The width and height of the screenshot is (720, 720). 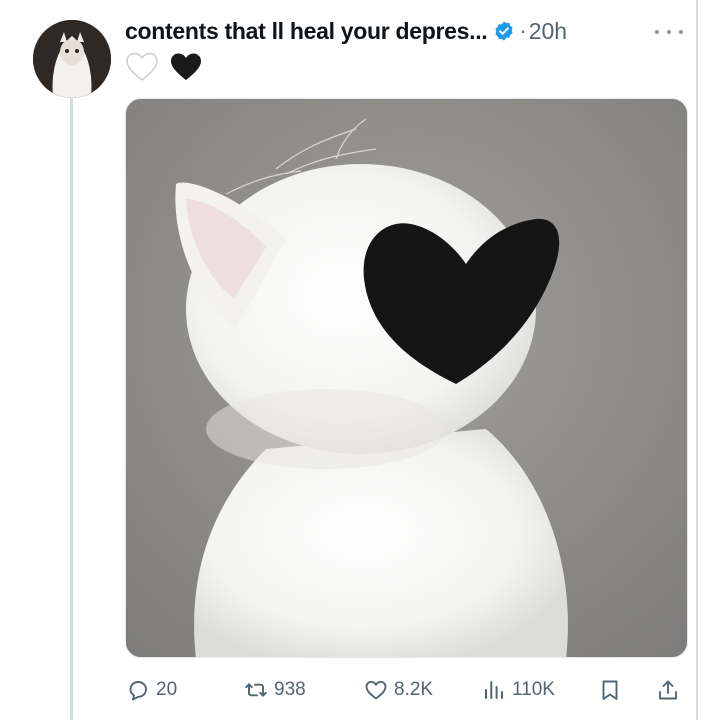 I want to click on more-options-icon, so click(x=669, y=32).